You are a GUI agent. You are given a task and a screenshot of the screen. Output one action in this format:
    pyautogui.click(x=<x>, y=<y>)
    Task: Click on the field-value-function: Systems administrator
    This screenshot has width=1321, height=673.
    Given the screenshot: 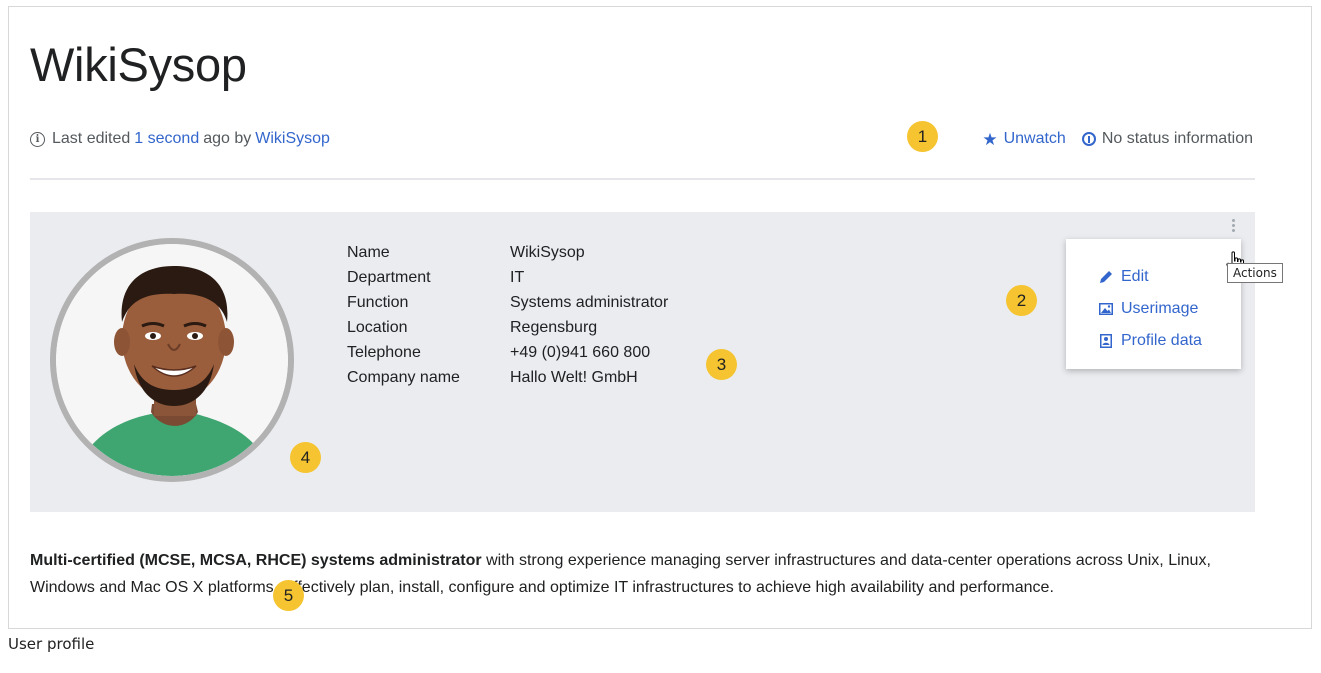 What is the action you would take?
    pyautogui.click(x=589, y=302)
    